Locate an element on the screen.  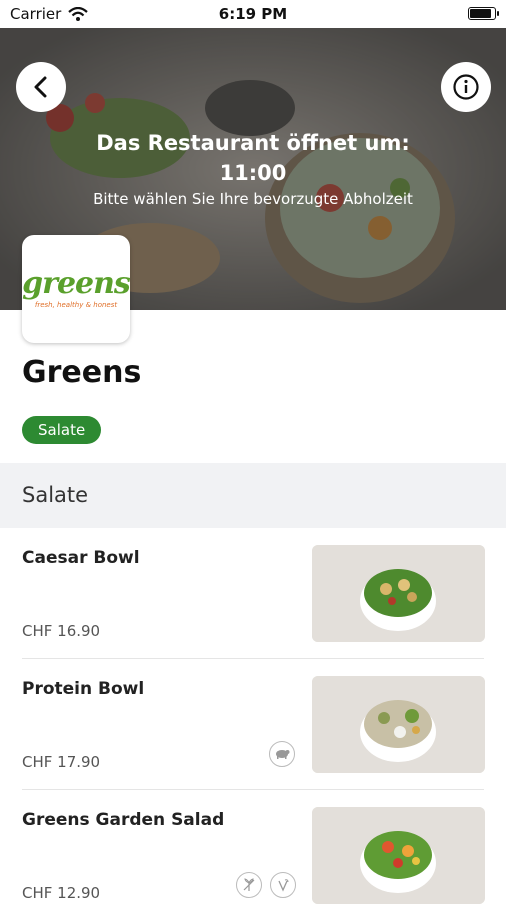
item-price: CHF 17.90 is located at coordinates (61, 762).